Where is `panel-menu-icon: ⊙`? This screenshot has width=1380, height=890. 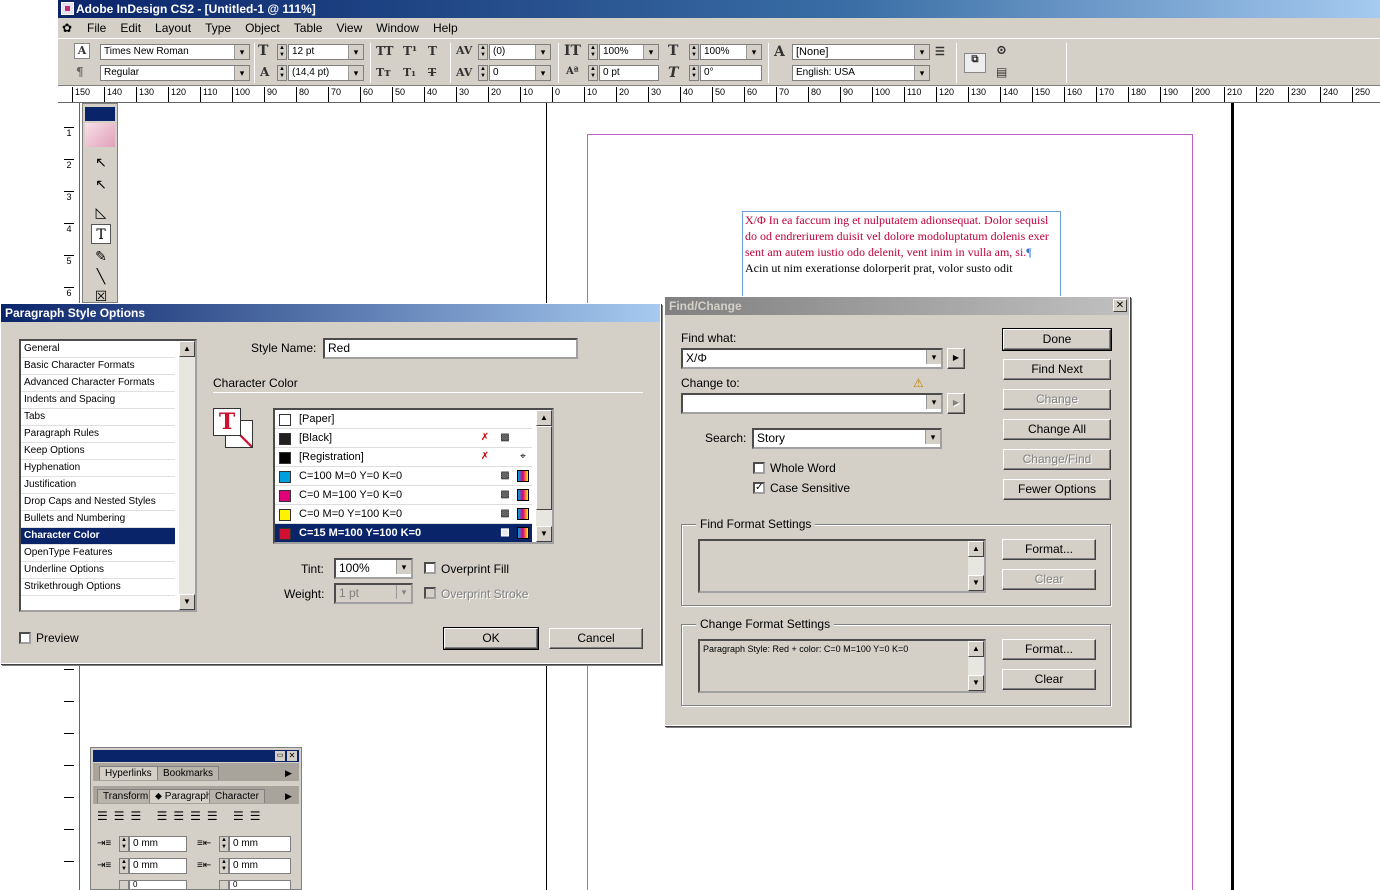
panel-menu-icon: ⊙ is located at coordinates (1001, 50).